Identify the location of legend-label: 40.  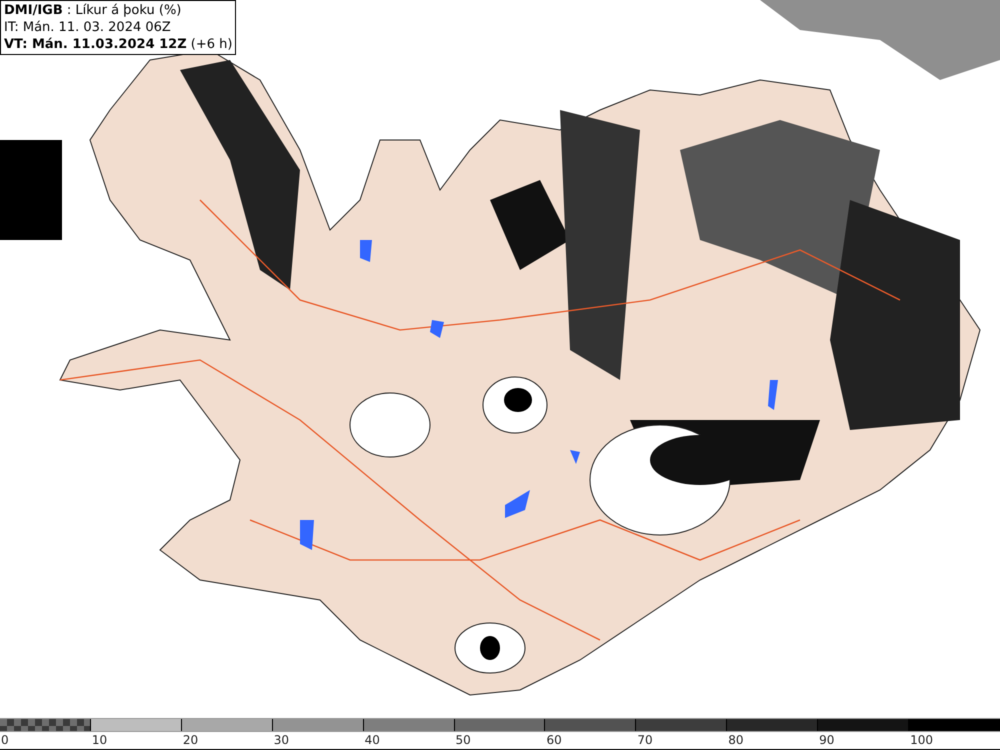
(372, 740).